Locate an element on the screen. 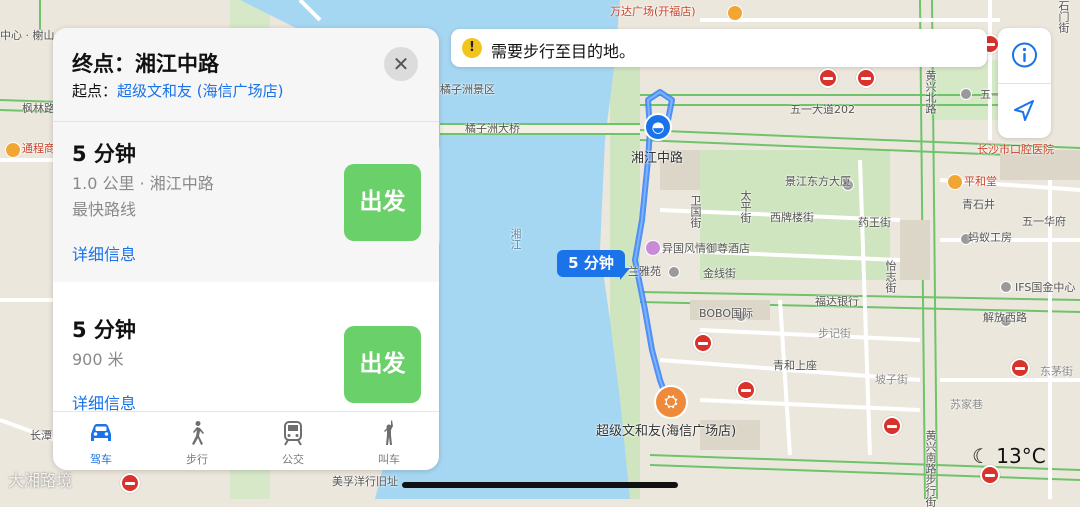 The width and height of the screenshot is (1080, 507). map-label: 橘子洲景区 is located at coordinates (467, 89).